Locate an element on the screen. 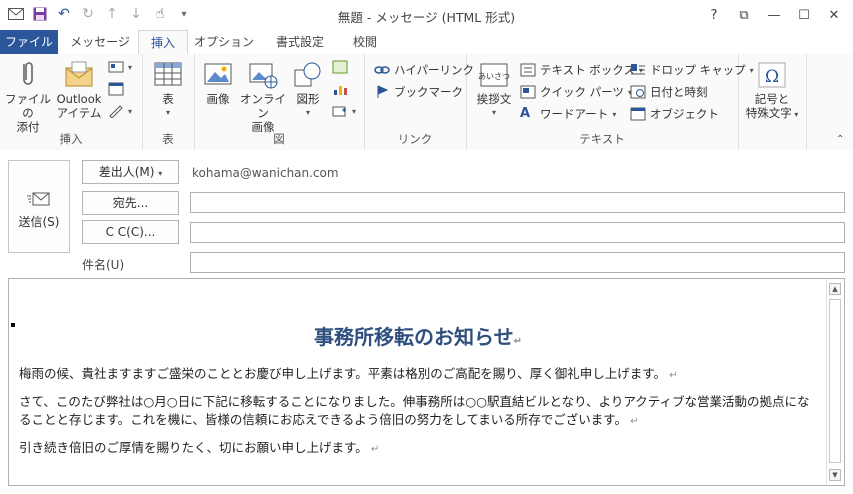  chart-icon is located at coordinates (340, 89).